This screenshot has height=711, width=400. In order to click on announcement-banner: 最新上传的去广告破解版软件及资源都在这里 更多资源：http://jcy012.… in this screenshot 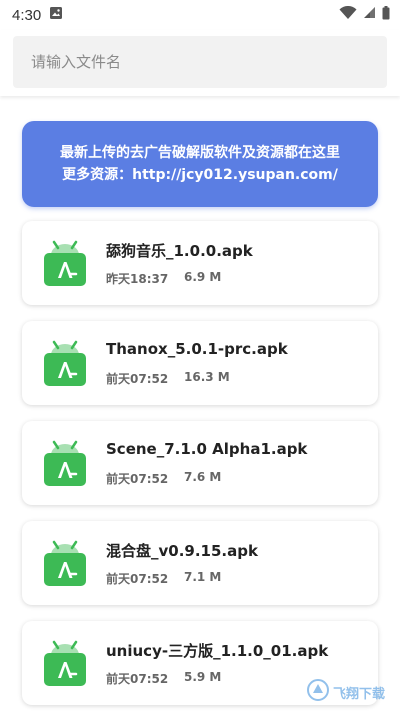, I will do `click(200, 164)`.